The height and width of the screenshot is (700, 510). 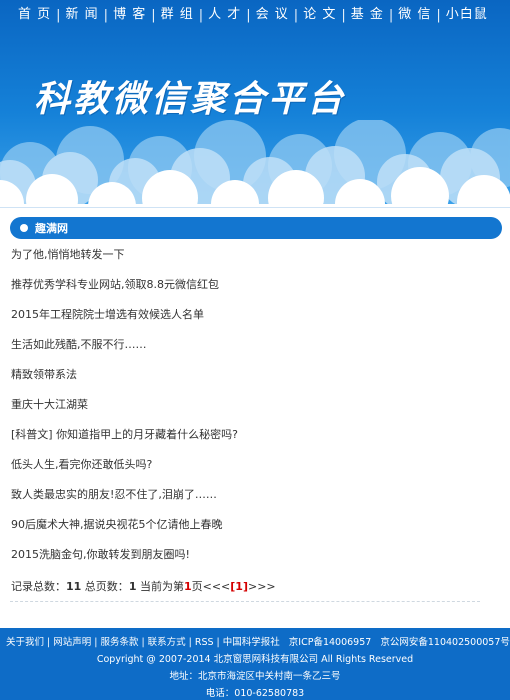 What do you see at coordinates (256, 228) in the screenshot?
I see `section-header: 趣满网` at bounding box center [256, 228].